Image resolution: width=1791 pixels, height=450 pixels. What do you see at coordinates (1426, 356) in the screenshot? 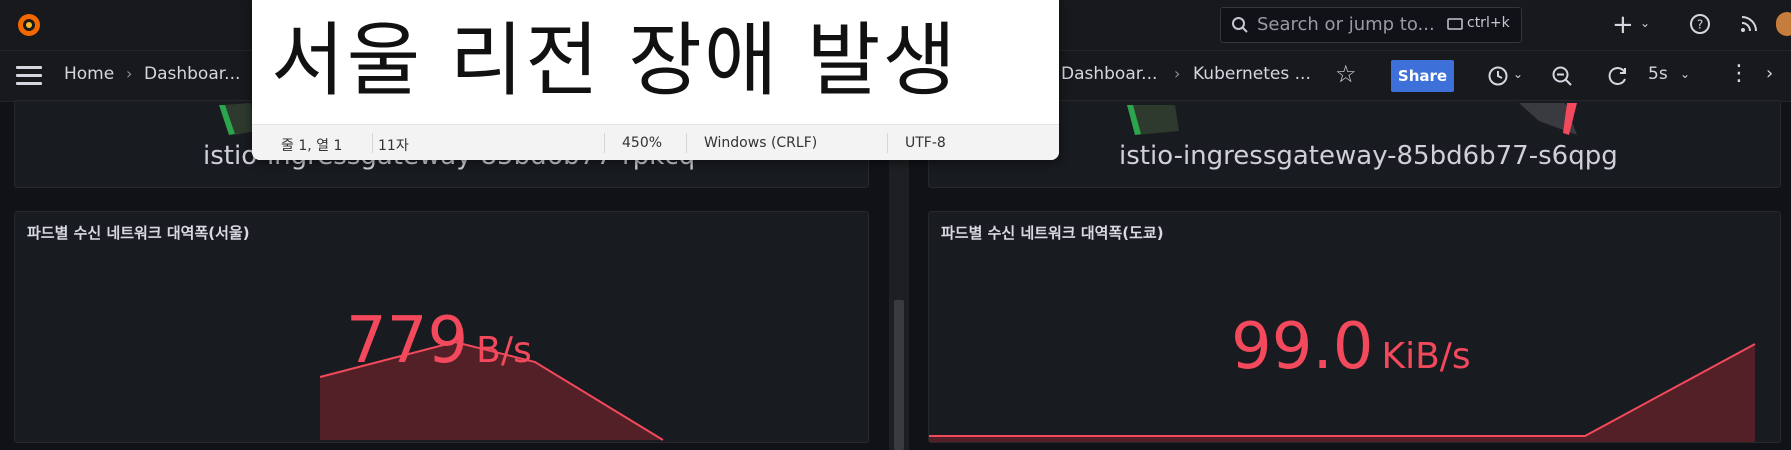
I see `stat-unit: KiB/s` at bounding box center [1426, 356].